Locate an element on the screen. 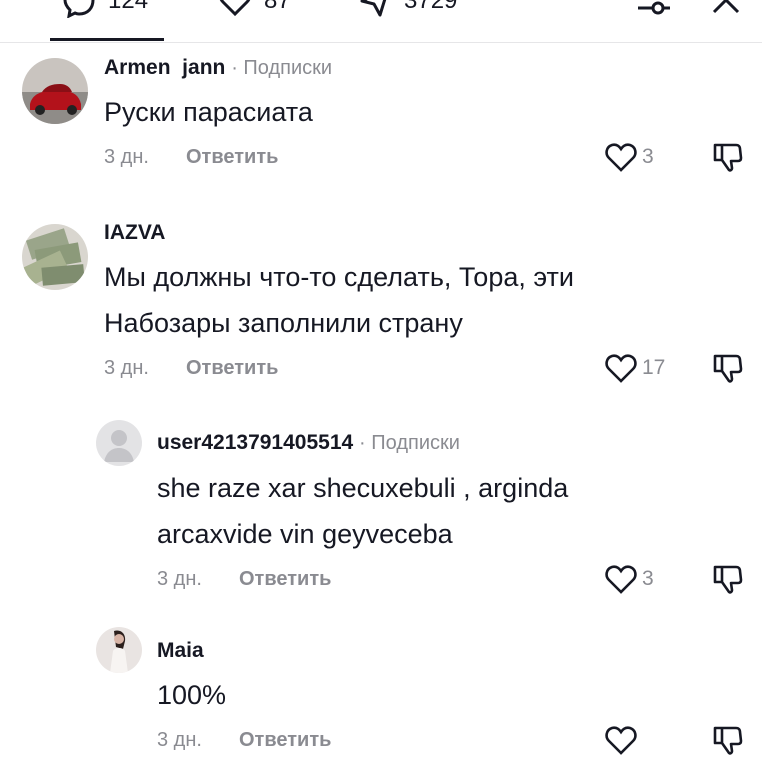  username-text: IAZVA is located at coordinates (135, 232).